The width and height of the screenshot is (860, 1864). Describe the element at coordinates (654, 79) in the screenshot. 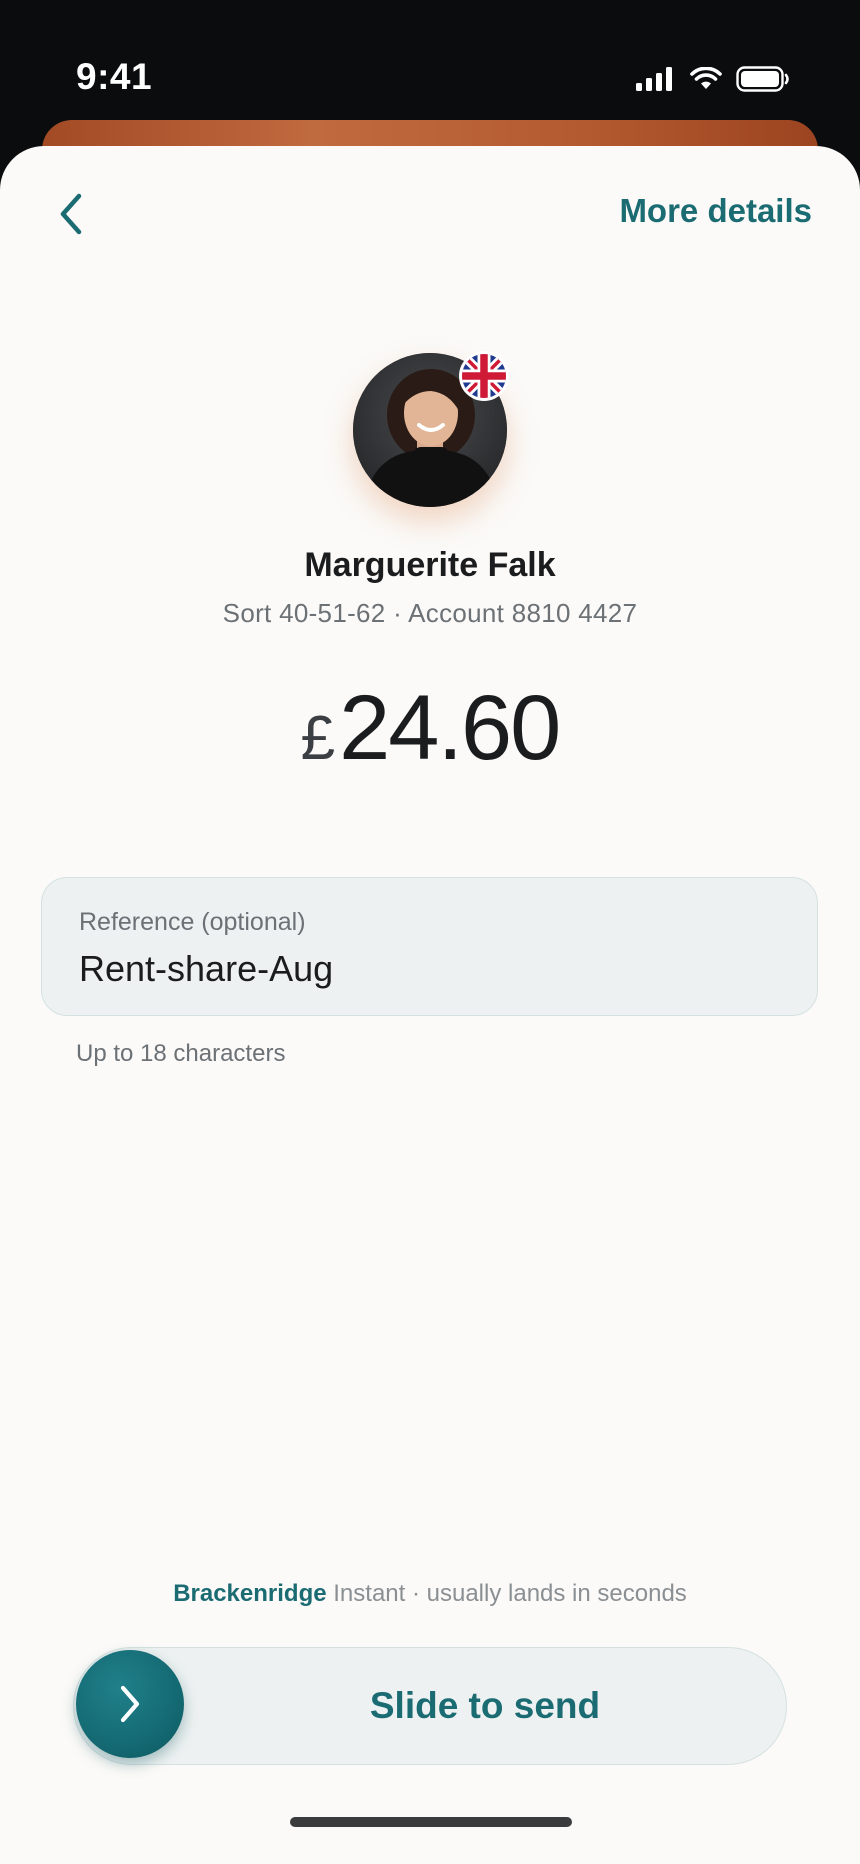

I see `cellular-signal-icon` at that location.